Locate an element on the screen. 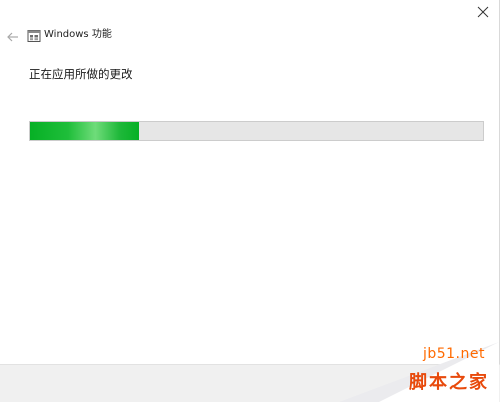 The image size is (500, 402). progress-bar-fill is located at coordinates (84, 131).